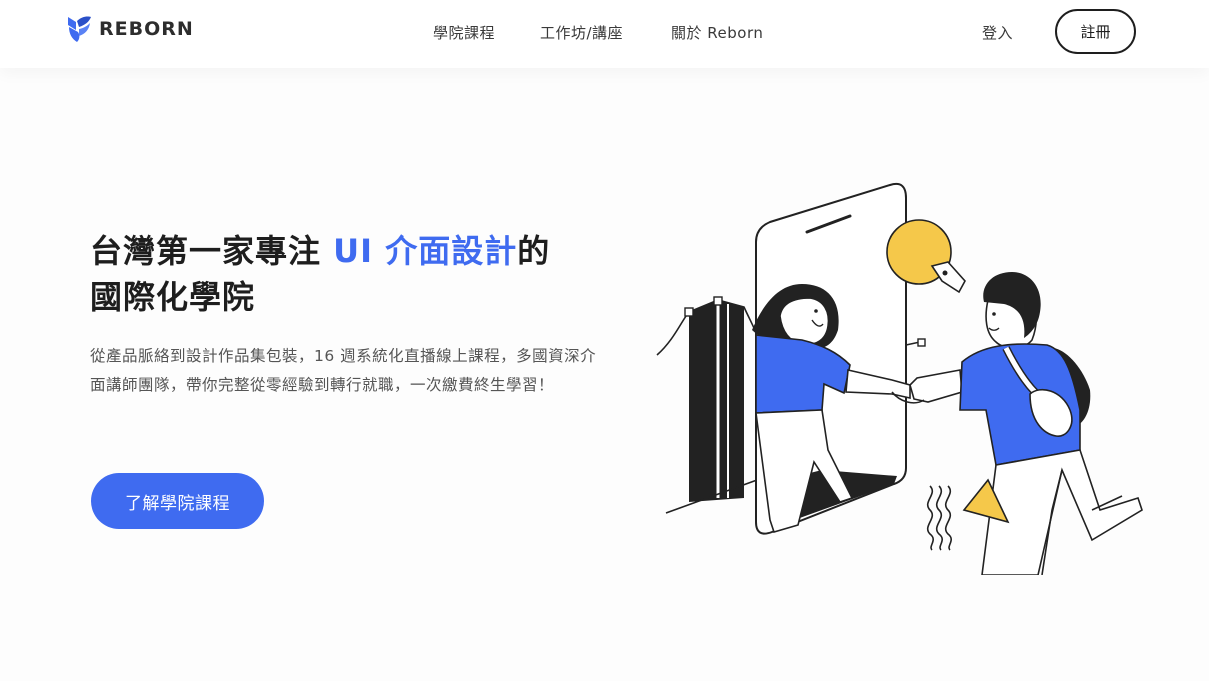 The width and height of the screenshot is (1209, 681). I want to click on headline-accent: UI 介面設計, so click(425, 251).